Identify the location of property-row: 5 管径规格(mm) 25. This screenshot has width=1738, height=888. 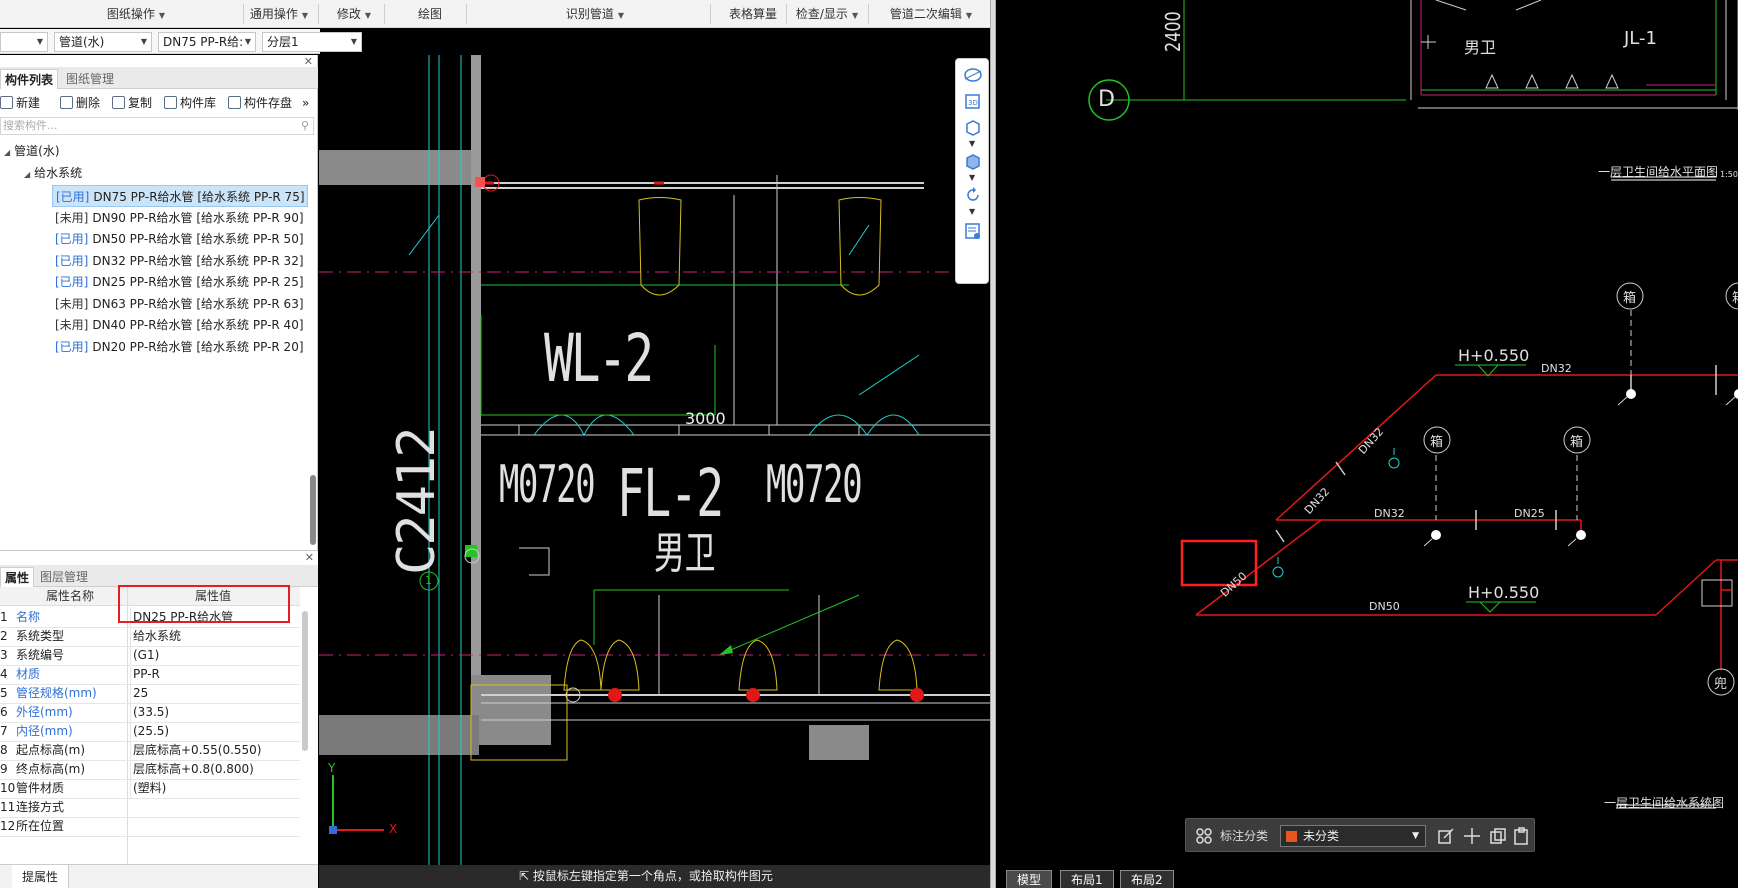
(150, 693).